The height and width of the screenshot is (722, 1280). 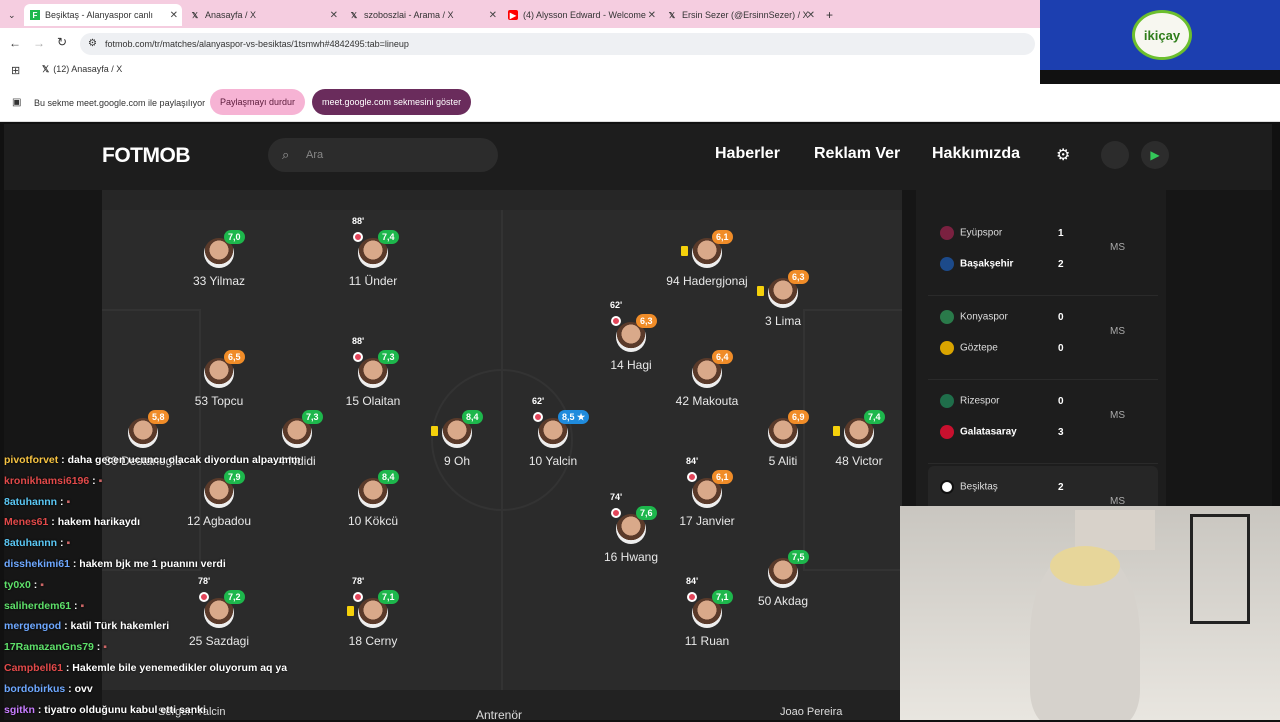 I want to click on player-rating-badge: 5,8, so click(x=158, y=417).